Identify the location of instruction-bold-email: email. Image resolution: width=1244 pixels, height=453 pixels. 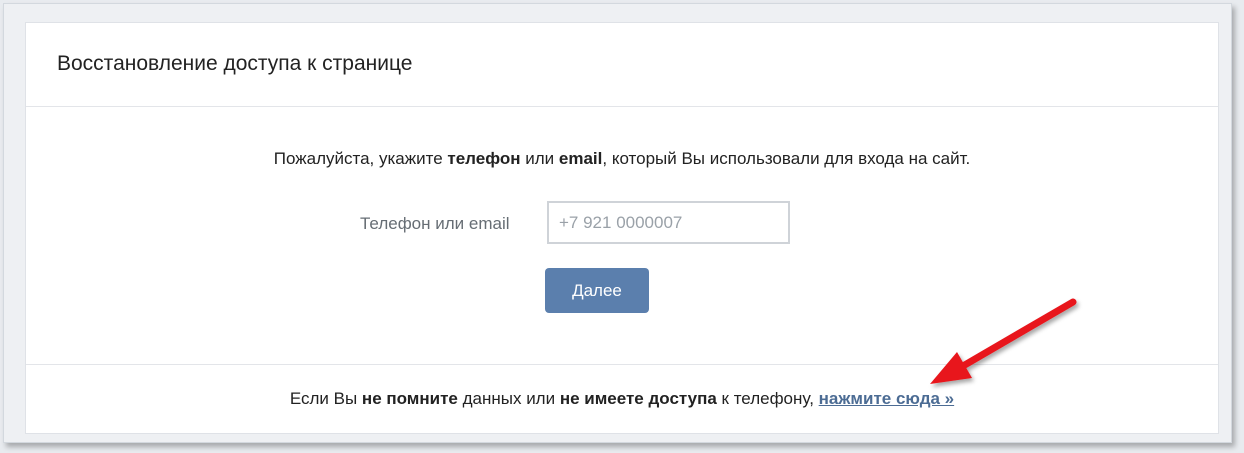
(580, 158).